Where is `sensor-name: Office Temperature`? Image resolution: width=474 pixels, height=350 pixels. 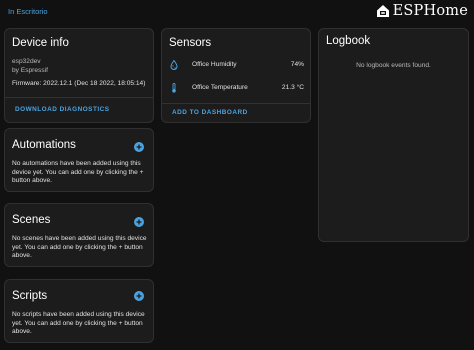 sensor-name: Office Temperature is located at coordinates (220, 87).